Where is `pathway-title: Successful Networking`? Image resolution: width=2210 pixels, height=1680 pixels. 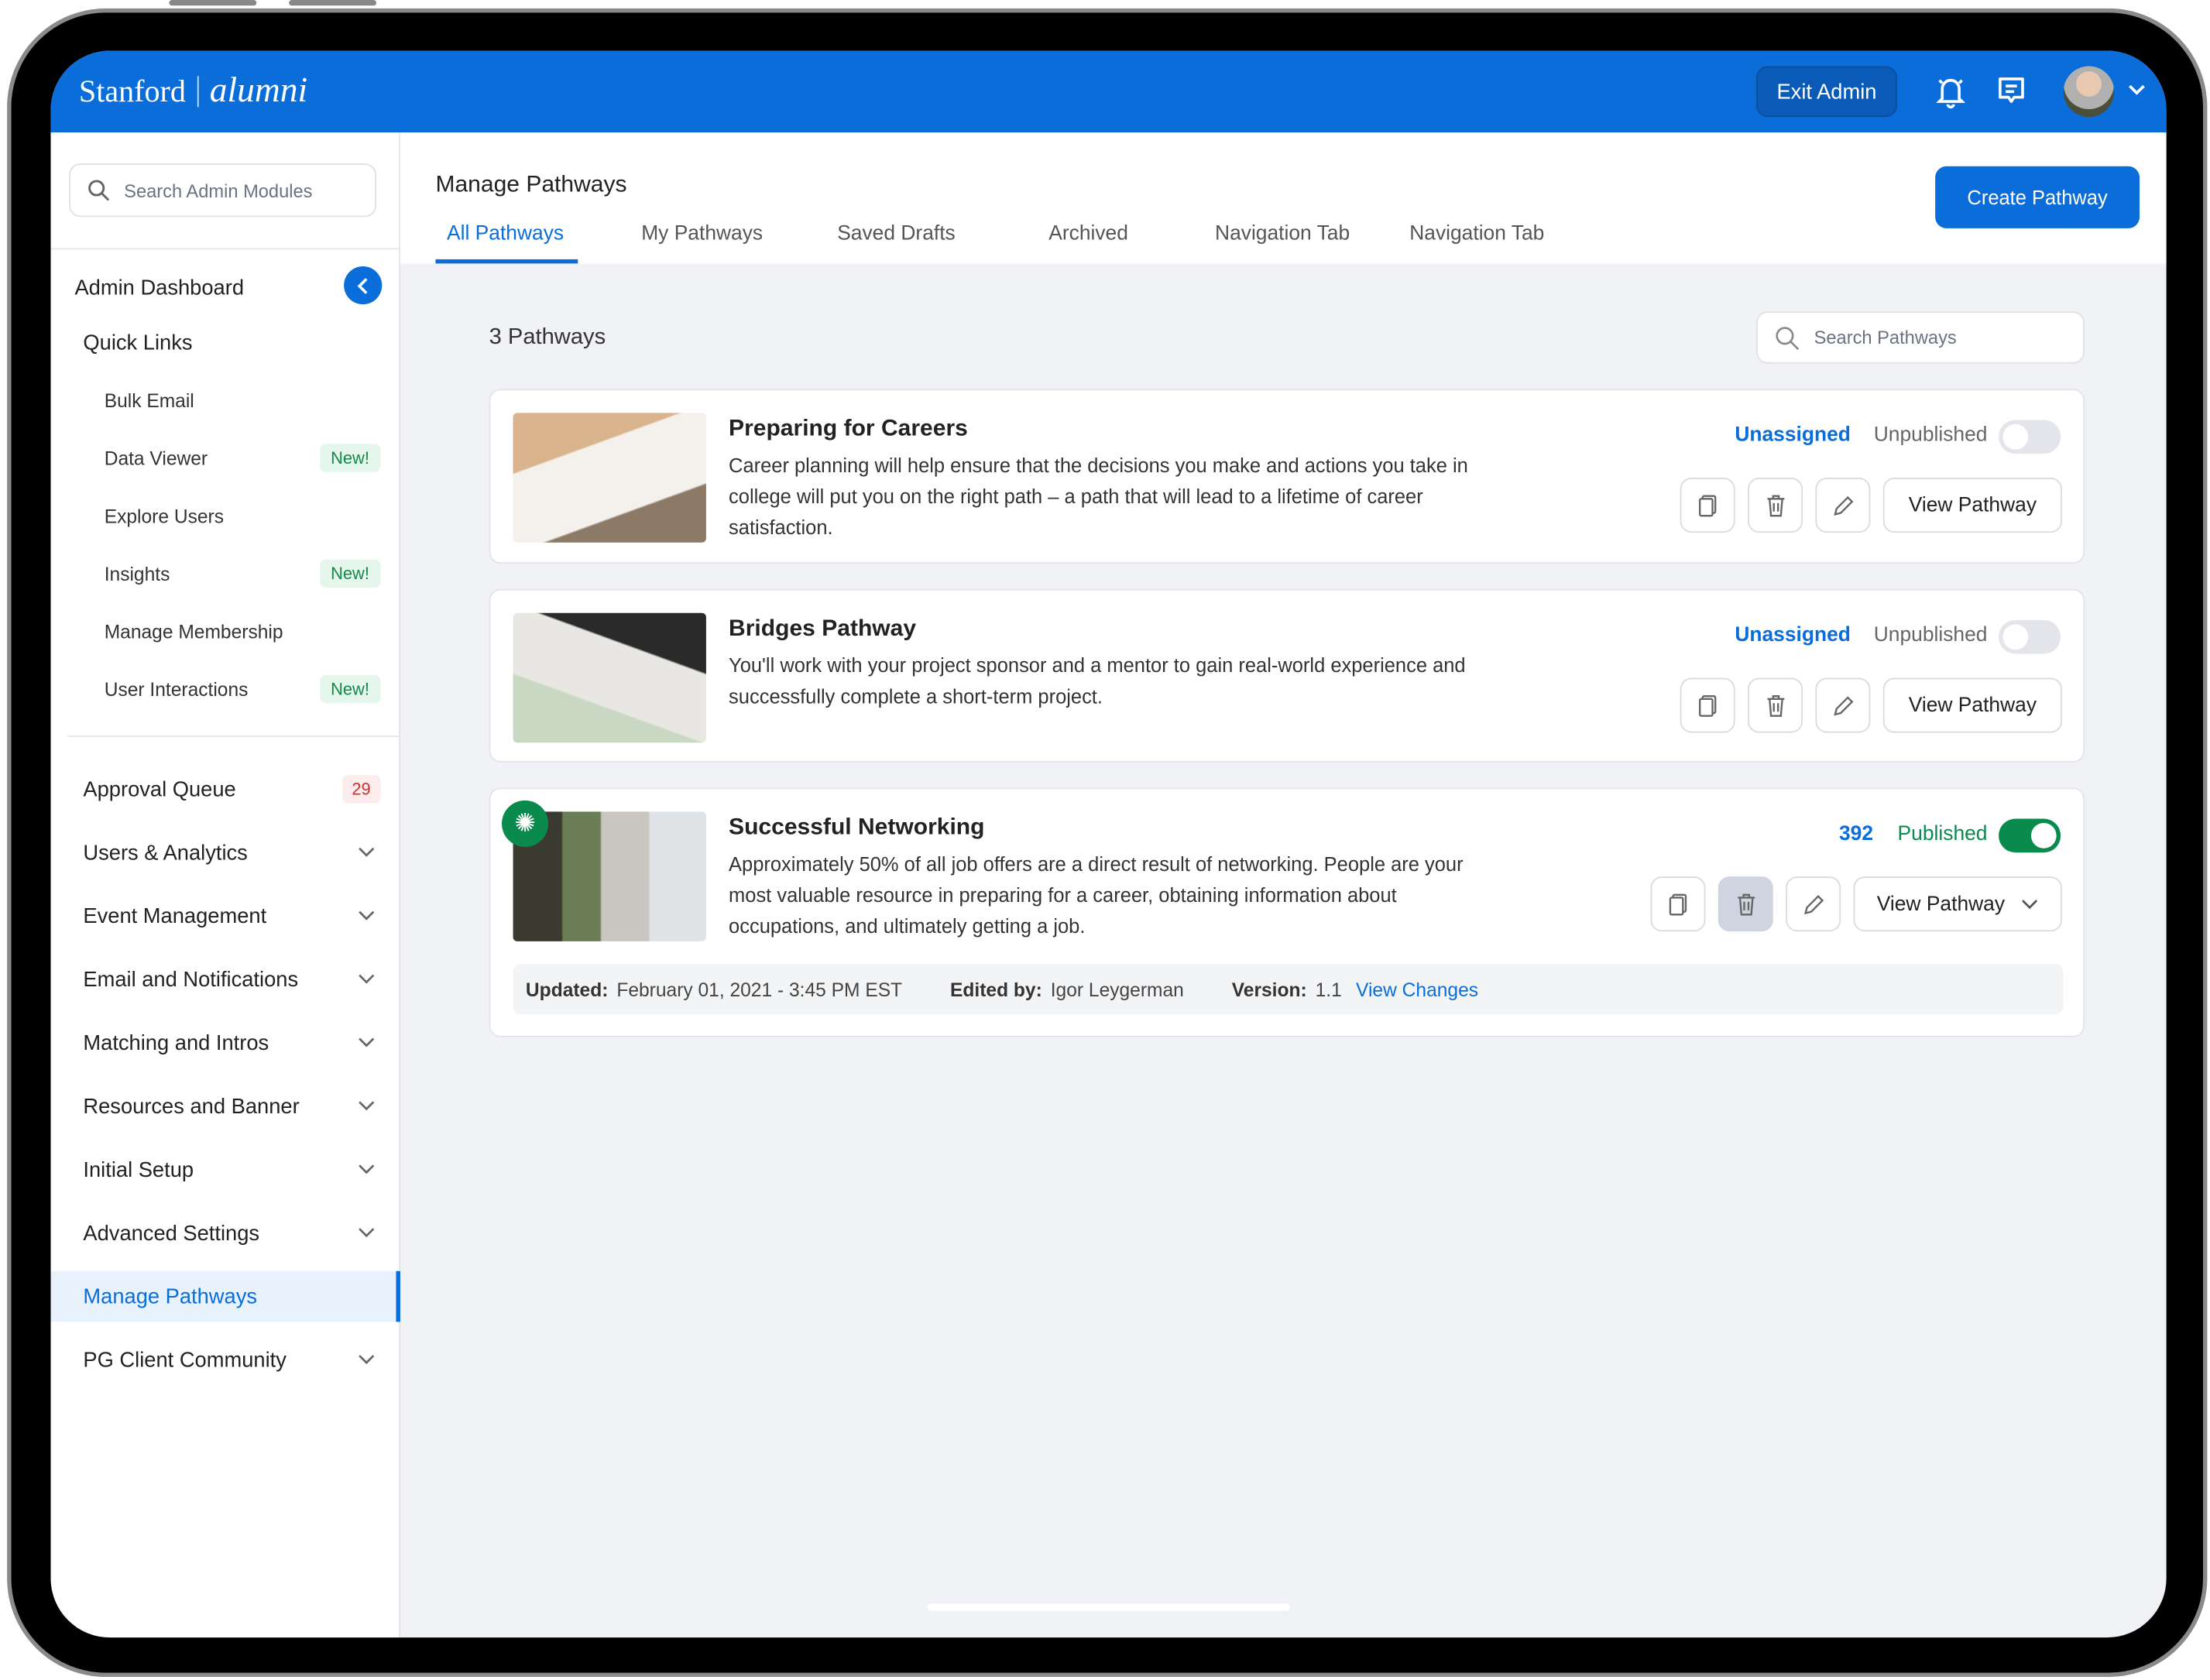 pathway-title: Successful Networking is located at coordinates (856, 828).